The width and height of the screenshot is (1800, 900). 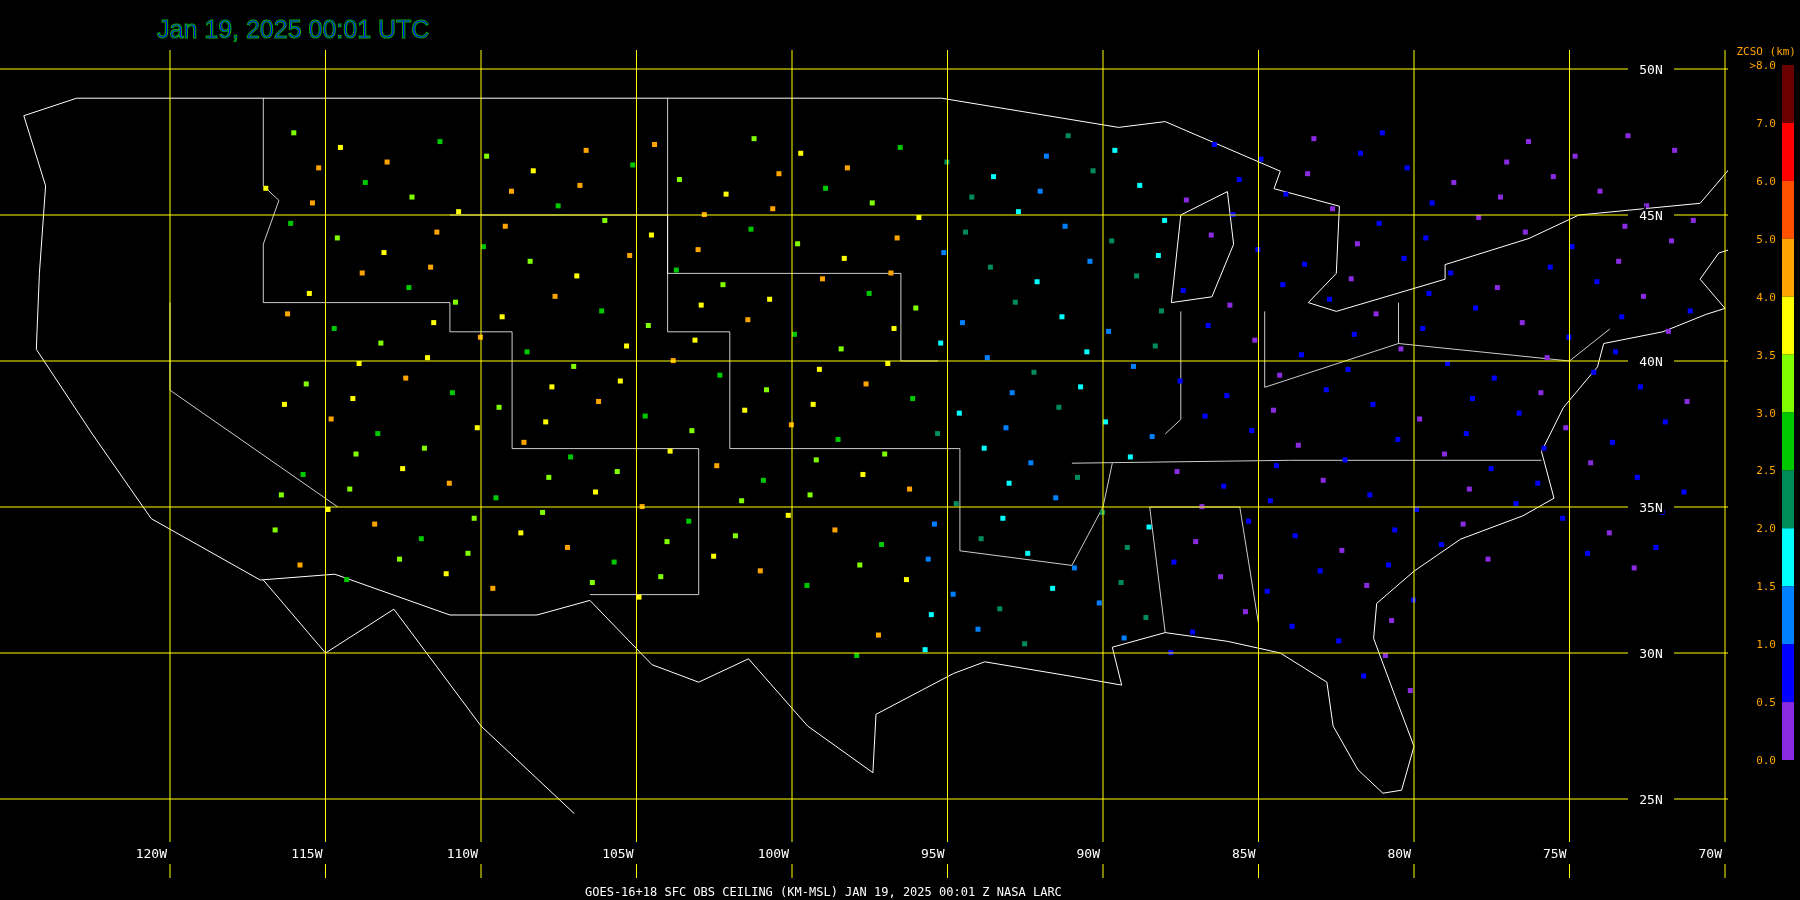 What do you see at coordinates (1766, 297) in the screenshot?
I see `legend-tick-label: 4.0` at bounding box center [1766, 297].